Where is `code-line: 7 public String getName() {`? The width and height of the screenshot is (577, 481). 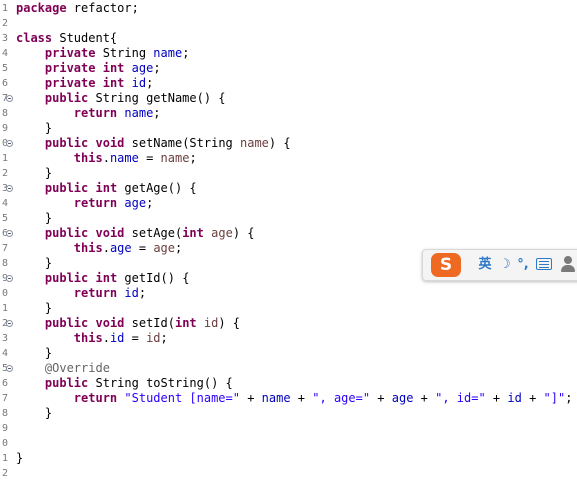
code-line: 7 public String getName() { is located at coordinates (288, 98).